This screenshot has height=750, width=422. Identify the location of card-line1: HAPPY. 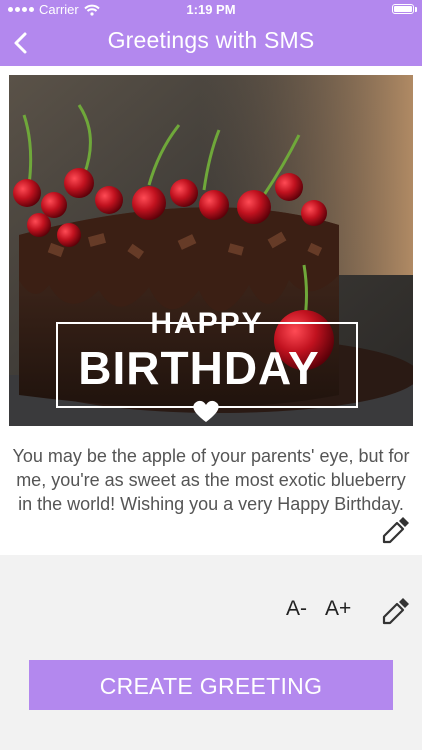
(206, 323).